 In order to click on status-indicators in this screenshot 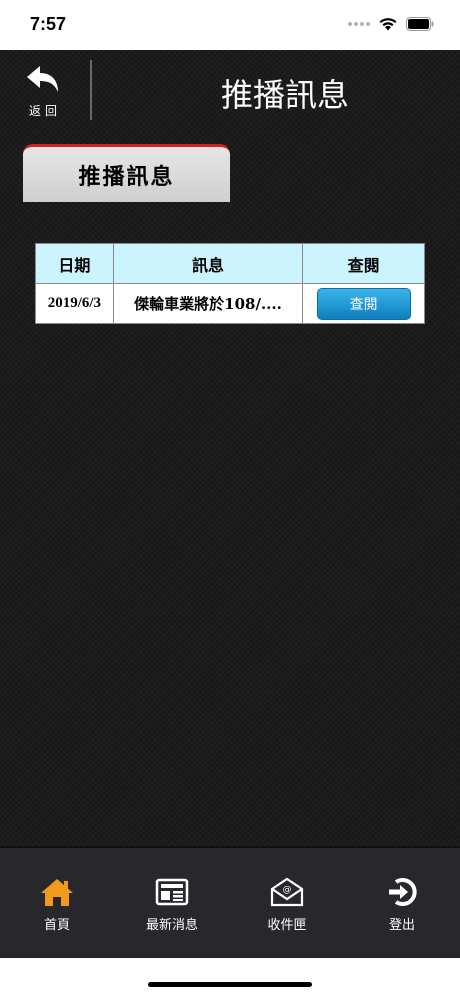, I will do `click(391, 23)`.